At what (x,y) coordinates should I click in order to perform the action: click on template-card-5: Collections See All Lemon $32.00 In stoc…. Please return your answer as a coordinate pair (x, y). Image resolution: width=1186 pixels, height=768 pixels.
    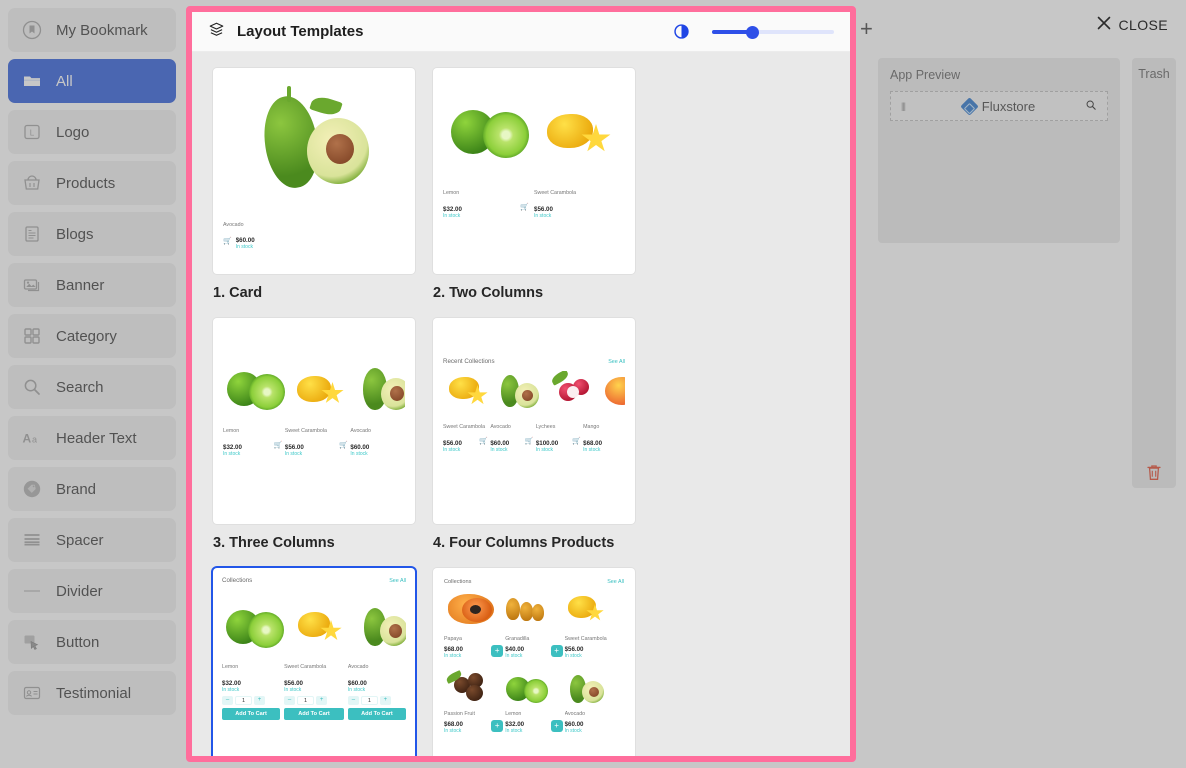
    Looking at the image, I should click on (314, 662).